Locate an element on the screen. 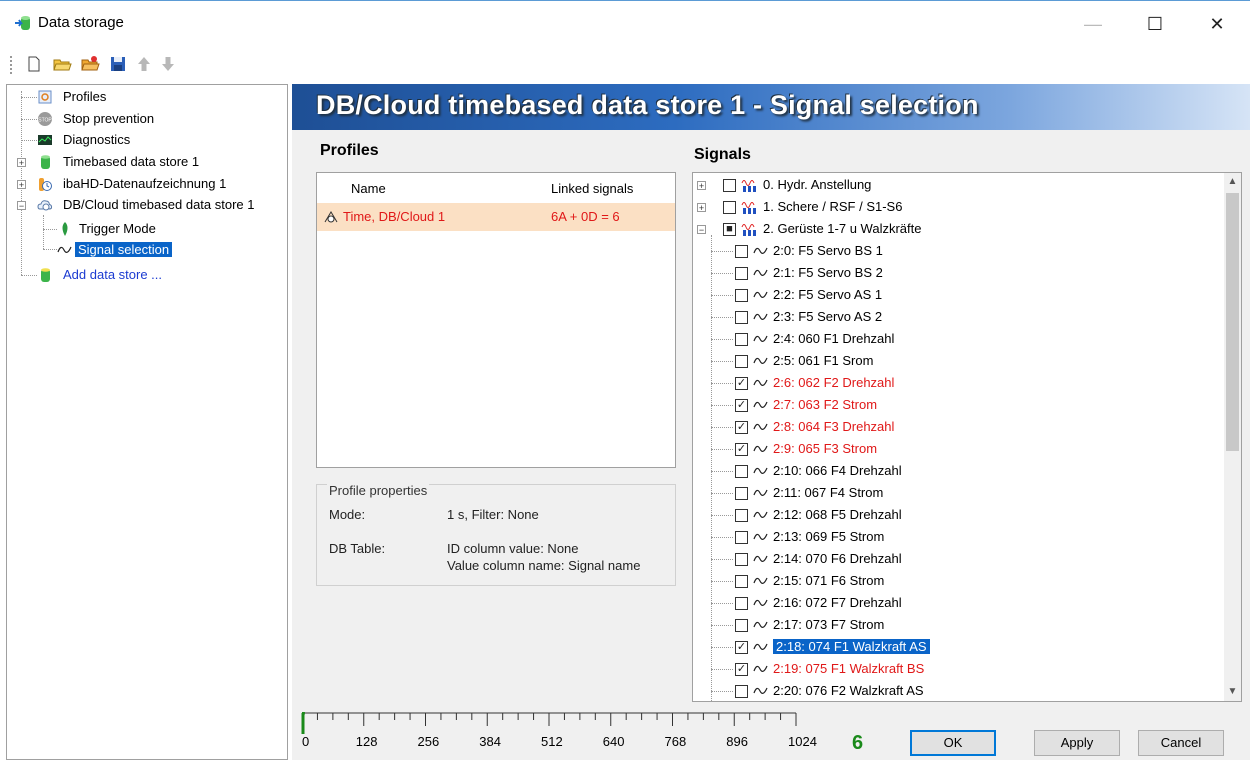 This screenshot has width=1250, height=760. signal-item: 2:13: 069 F5 Strom is located at coordinates (797, 537).